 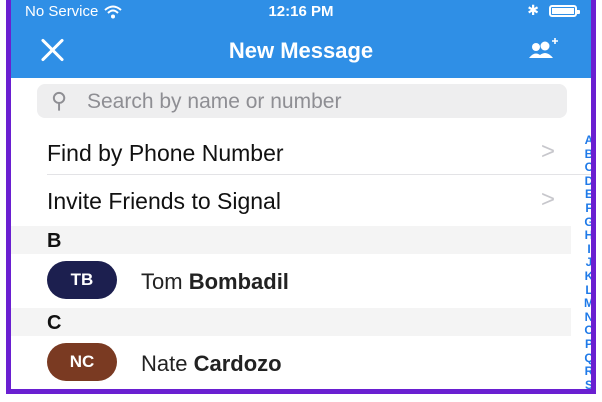 I want to click on index-letter-s: S, so click(x=586, y=383).